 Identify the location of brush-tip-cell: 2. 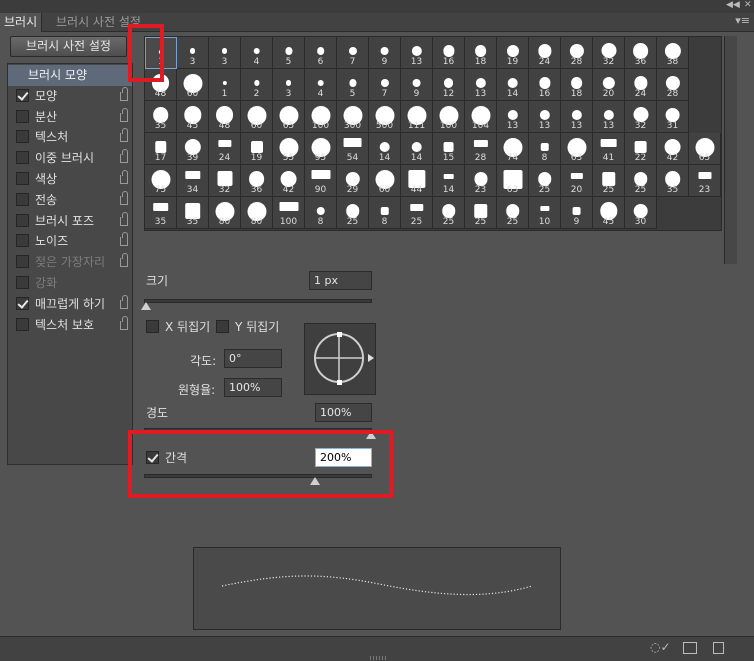
(257, 85).